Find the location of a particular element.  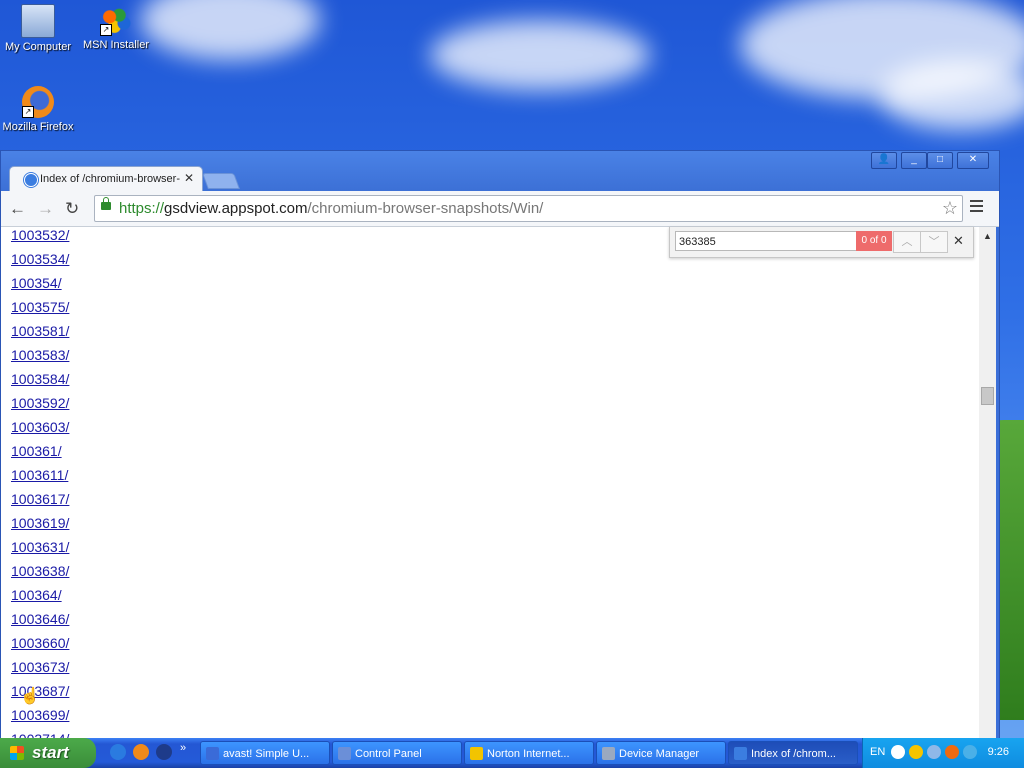

directory-link: 1003581/ is located at coordinates (40, 331).